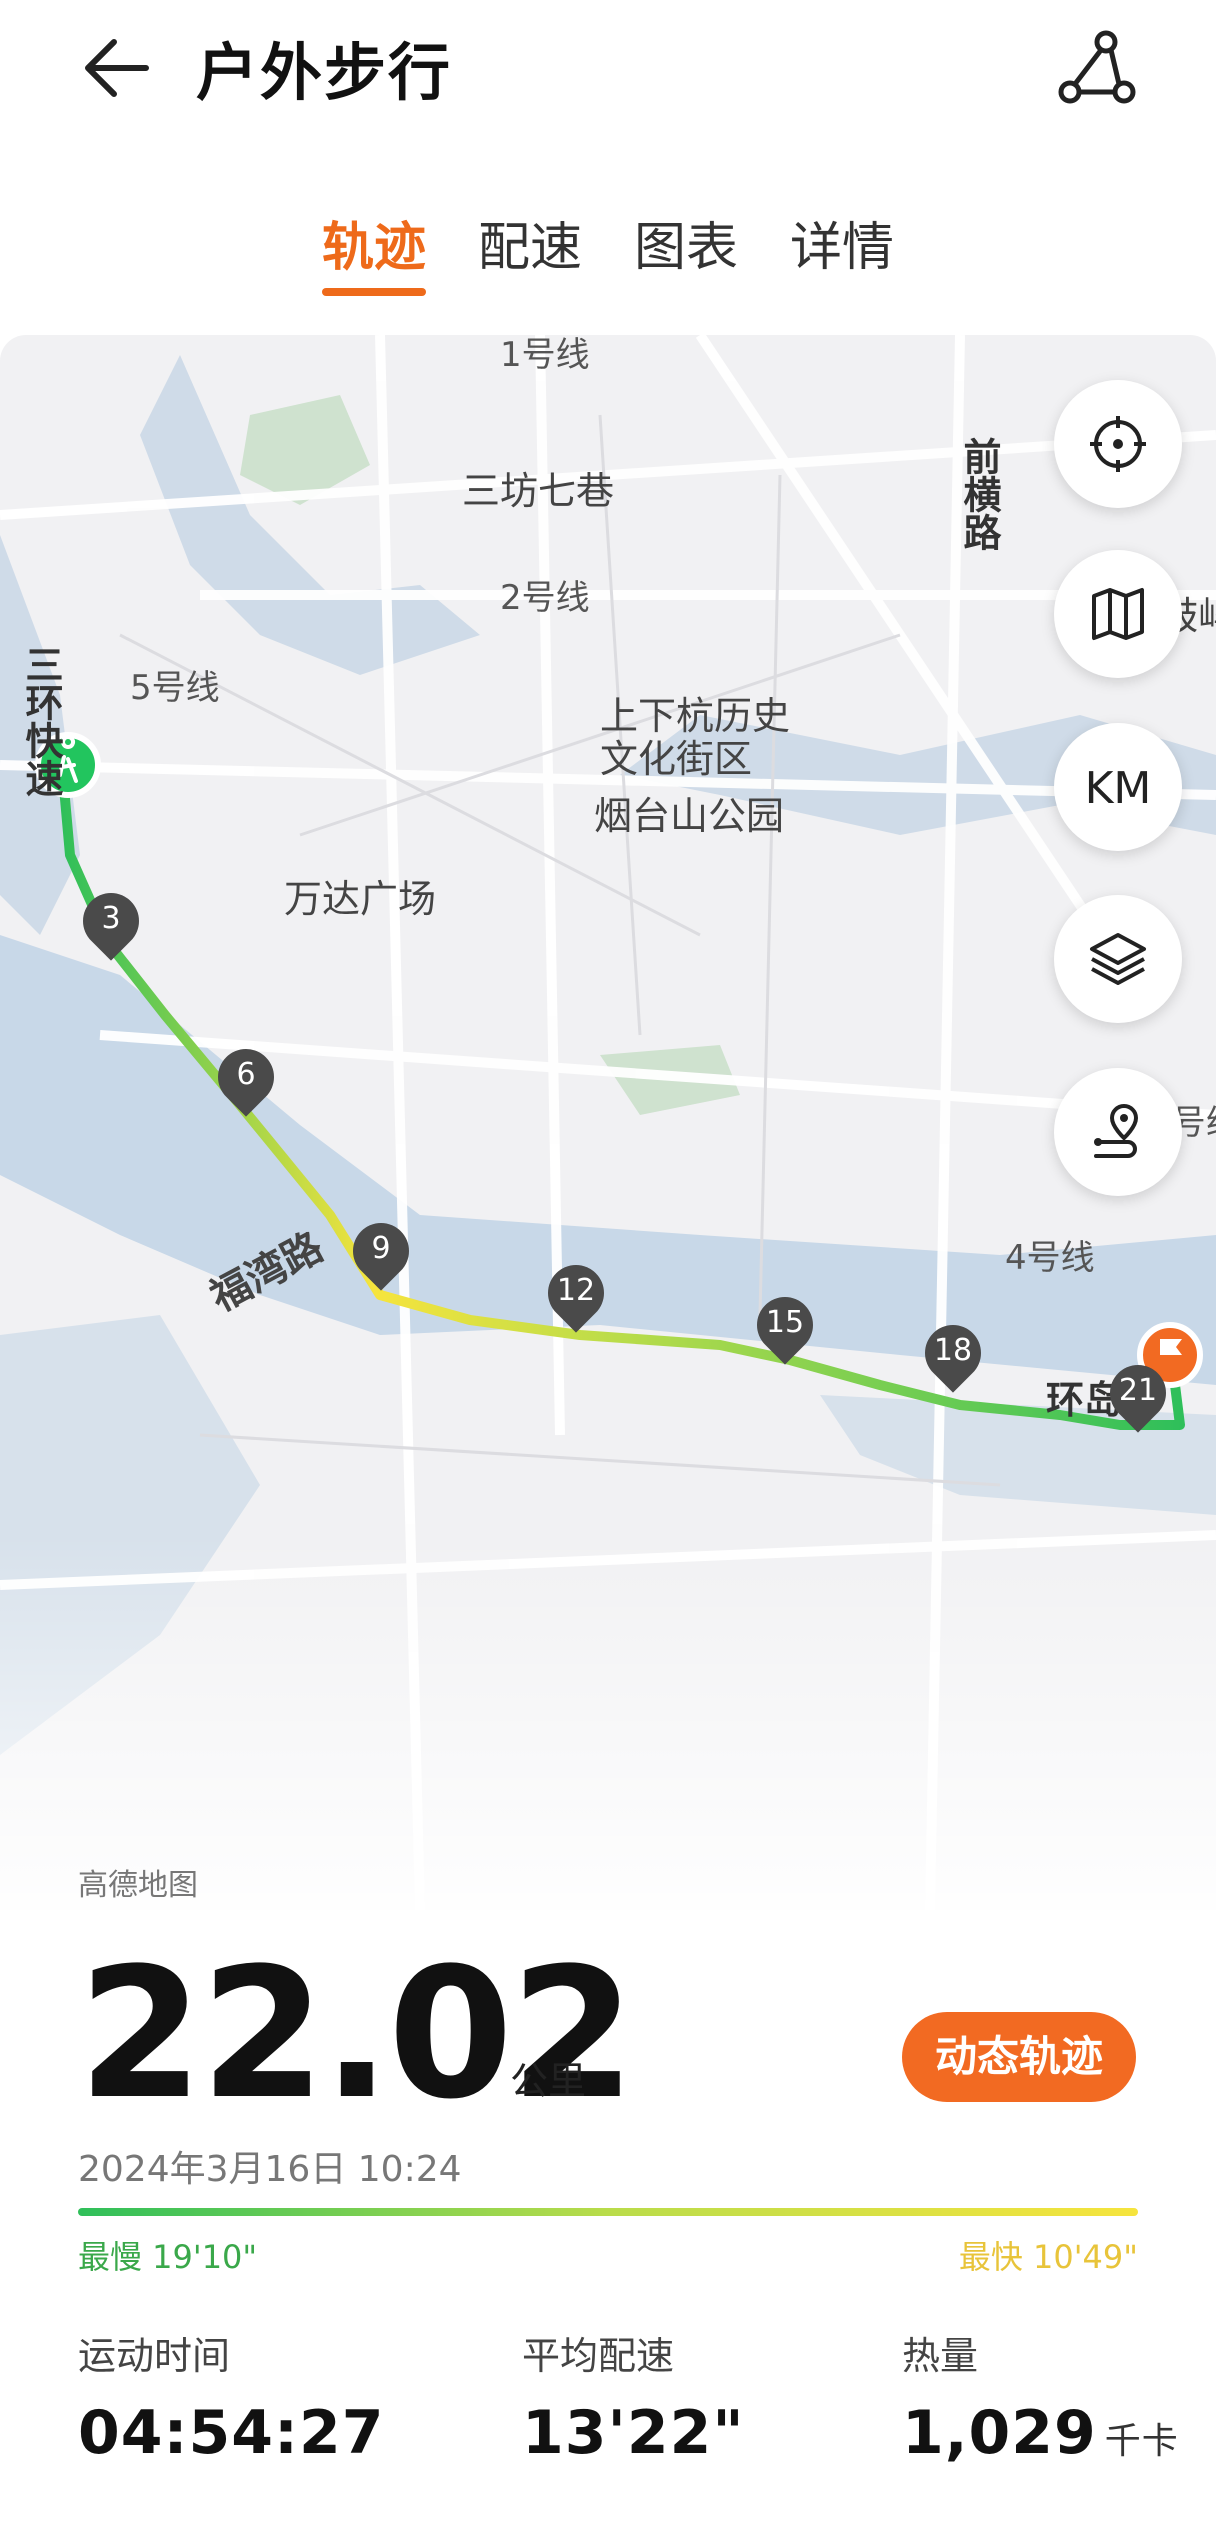 This screenshot has width=1216, height=2539. What do you see at coordinates (231, 2396) in the screenshot?
I see `stat-duration: 运动时间 04:54:27` at bounding box center [231, 2396].